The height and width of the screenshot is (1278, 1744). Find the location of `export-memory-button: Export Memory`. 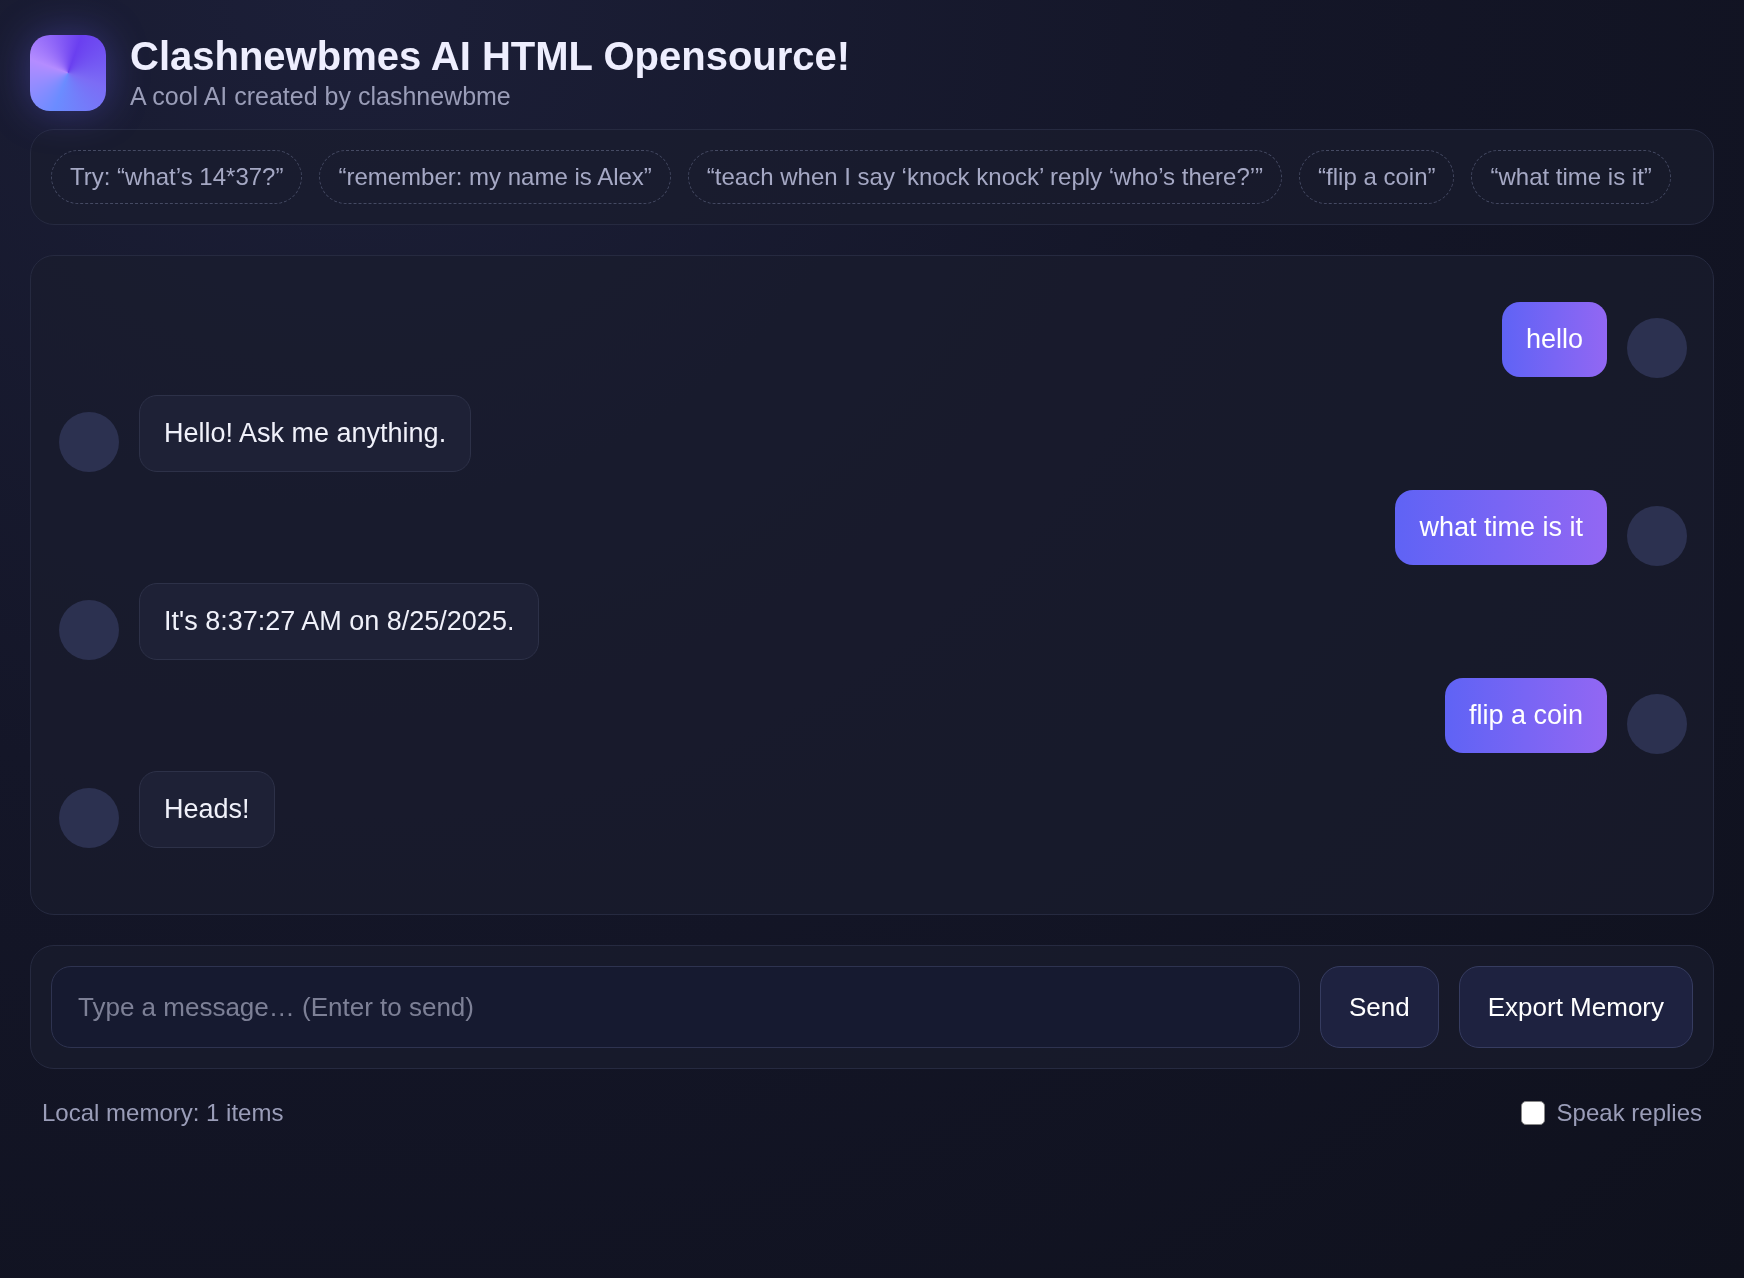

export-memory-button: Export Memory is located at coordinates (1575, 1007).